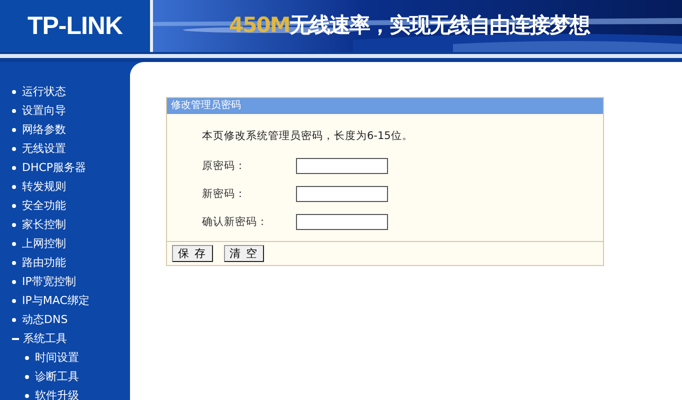 This screenshot has width=682, height=400. What do you see at coordinates (409, 25) in the screenshot?
I see `banner-slogan: 450M无线速率，实现无线自由连接梦想` at bounding box center [409, 25].